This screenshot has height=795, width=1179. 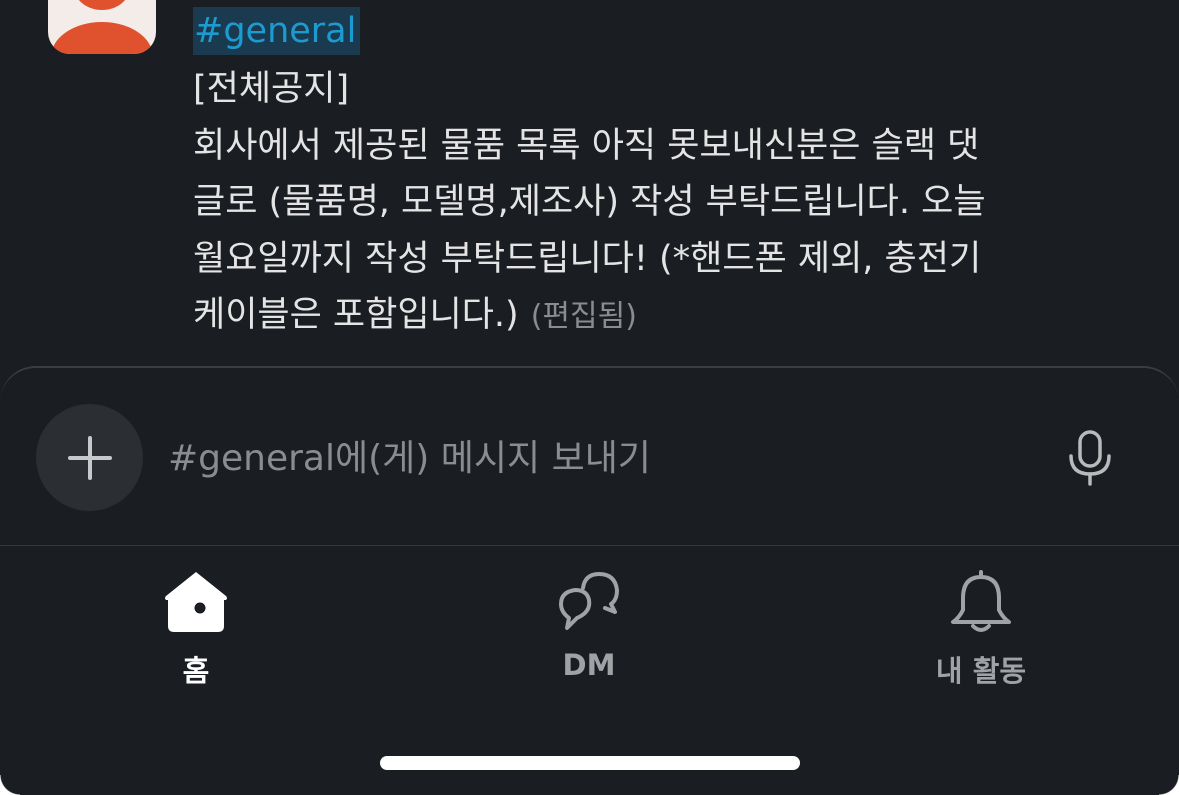 What do you see at coordinates (590, 763) in the screenshot?
I see `home-indicator-bar` at bounding box center [590, 763].